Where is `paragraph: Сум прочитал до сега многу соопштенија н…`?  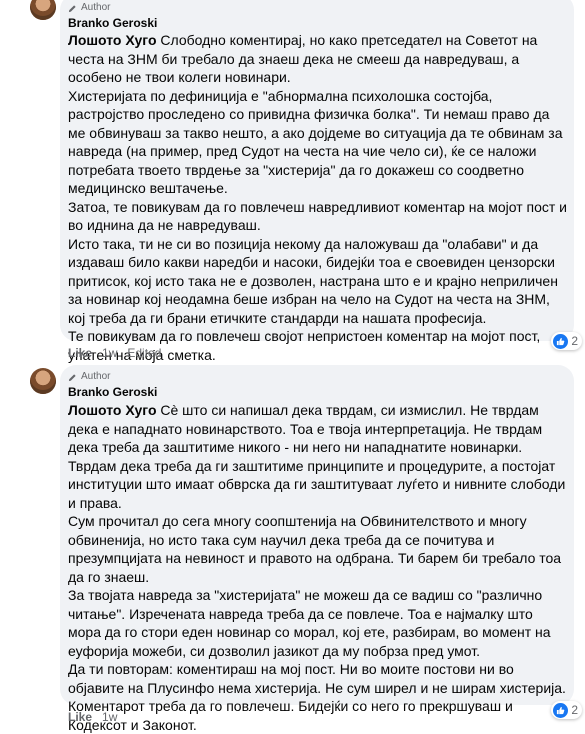 paragraph: Сум прочитал до сега многу соопштенија н… is located at coordinates (315, 549).